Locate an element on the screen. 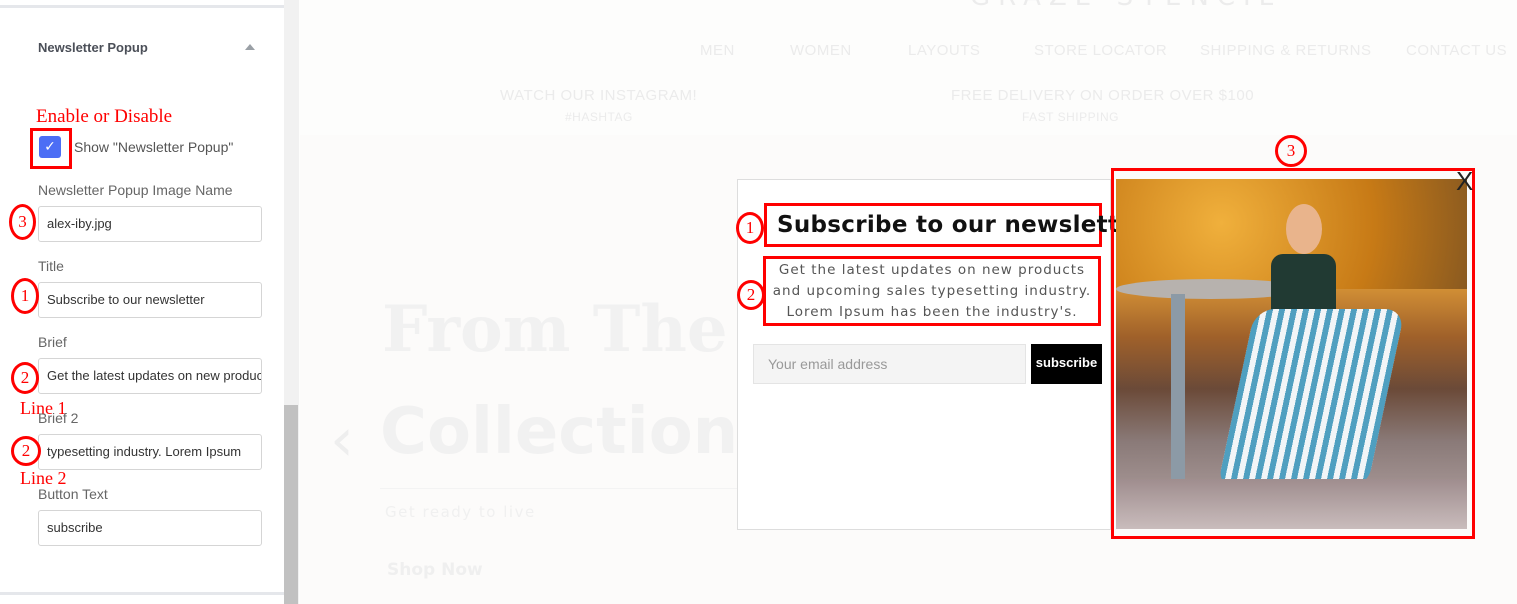 The image size is (1517, 604). brief-label: Brief is located at coordinates (52, 342).